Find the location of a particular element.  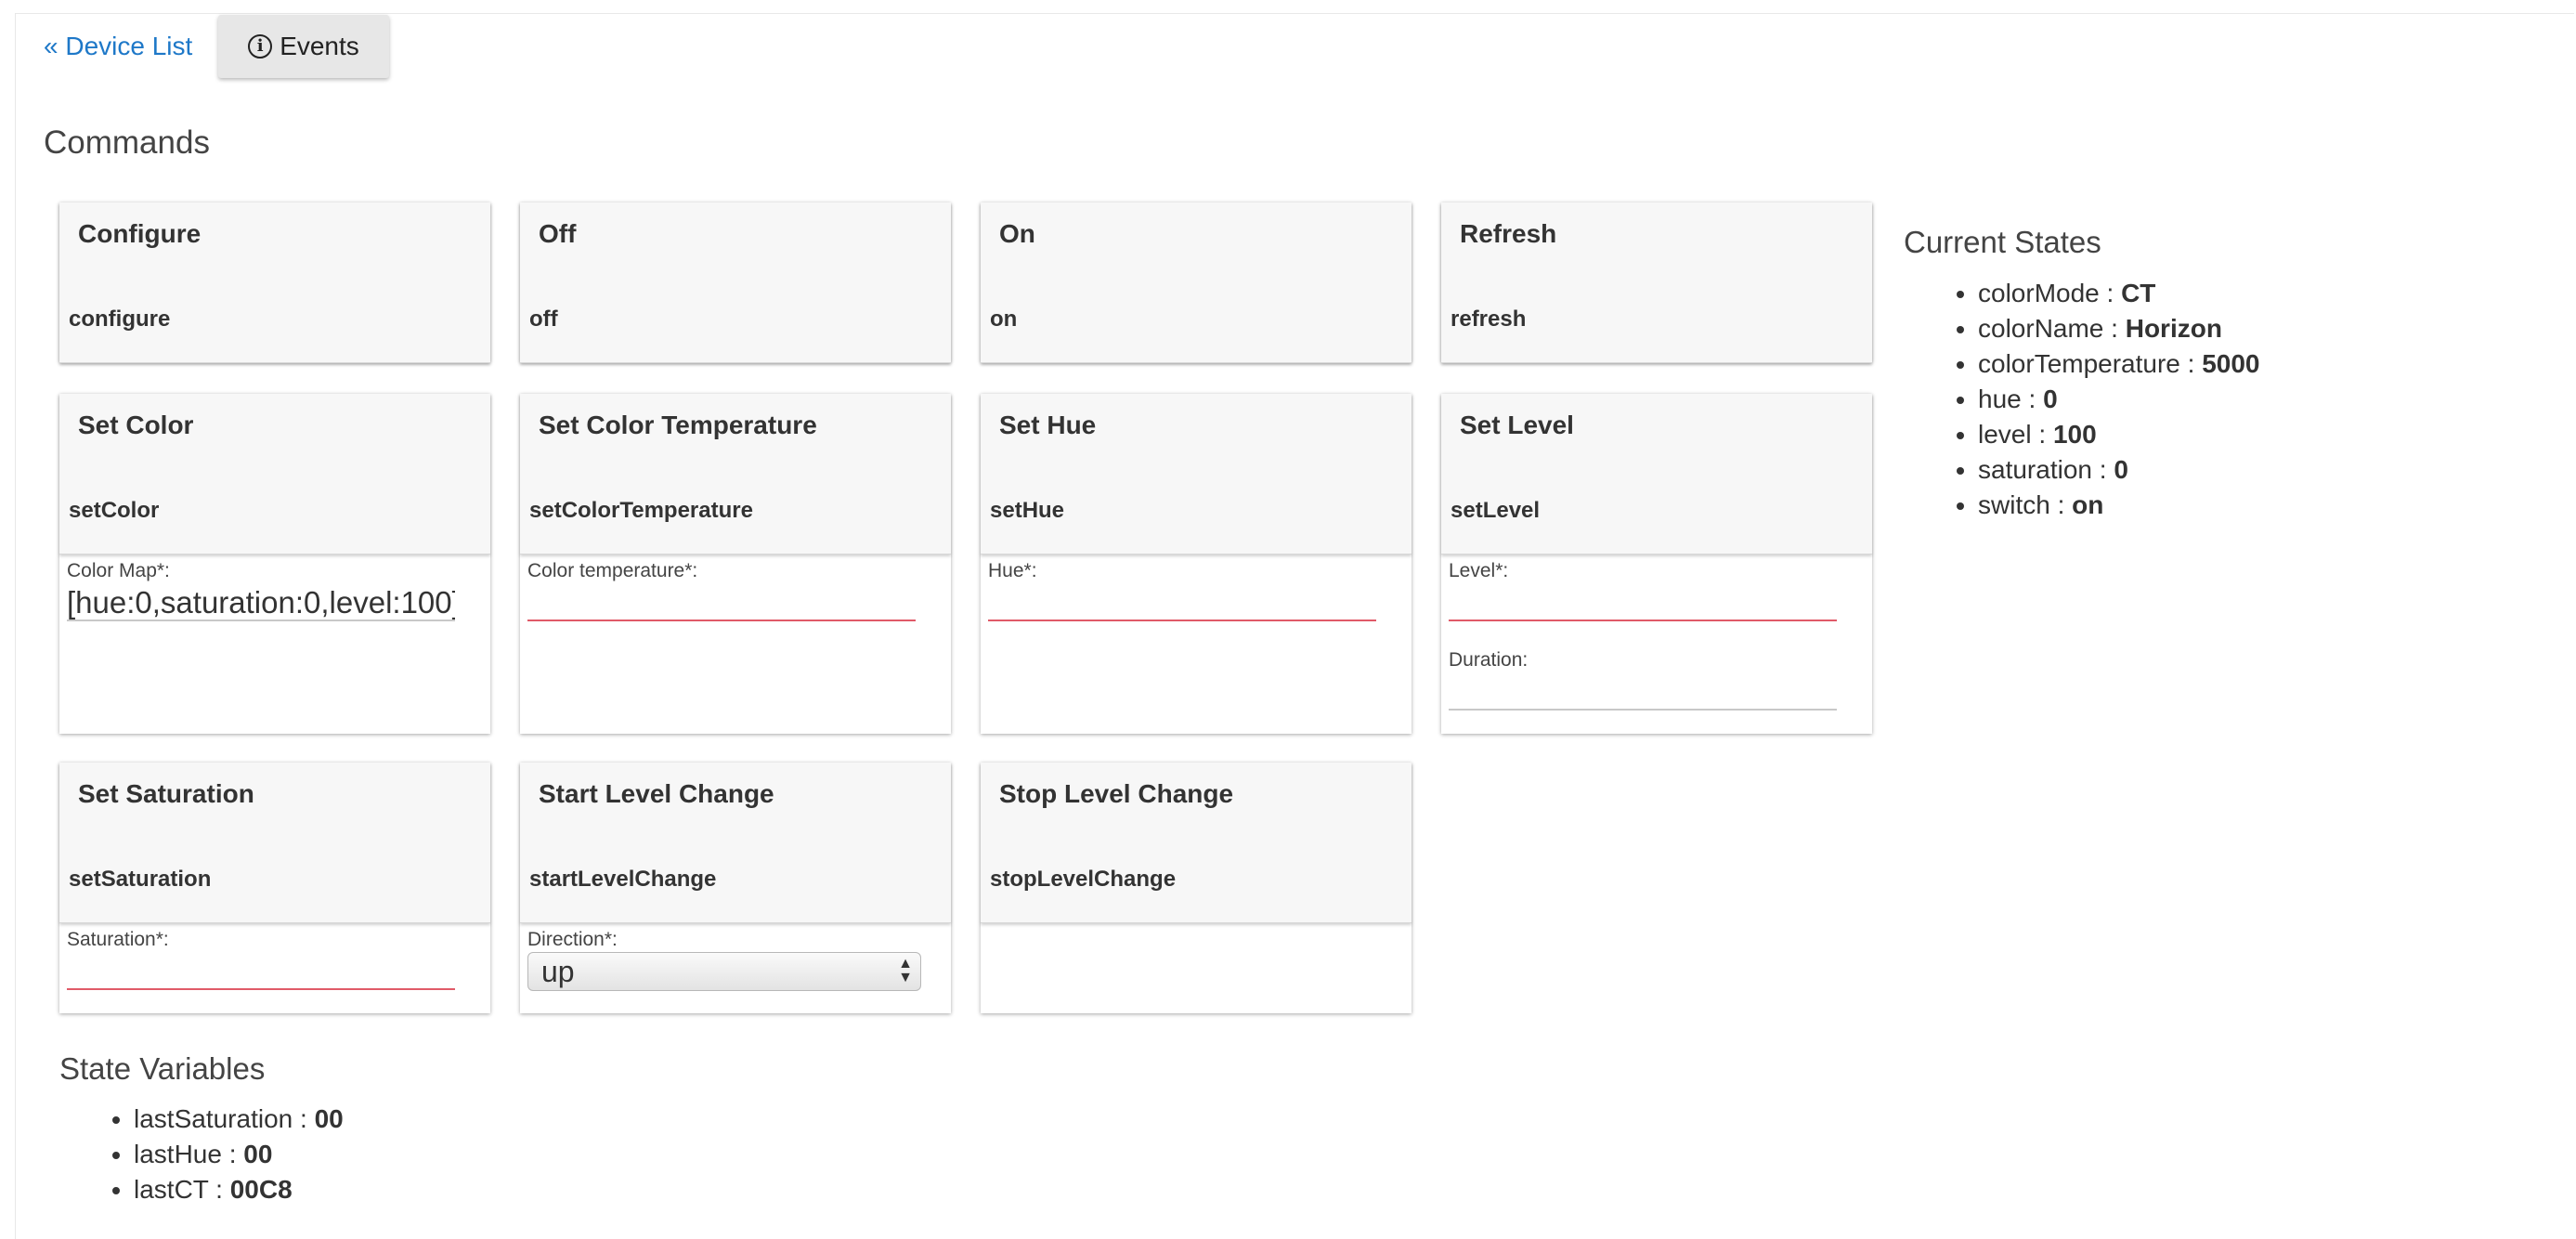

level-label: Level*: is located at coordinates (1479, 570).